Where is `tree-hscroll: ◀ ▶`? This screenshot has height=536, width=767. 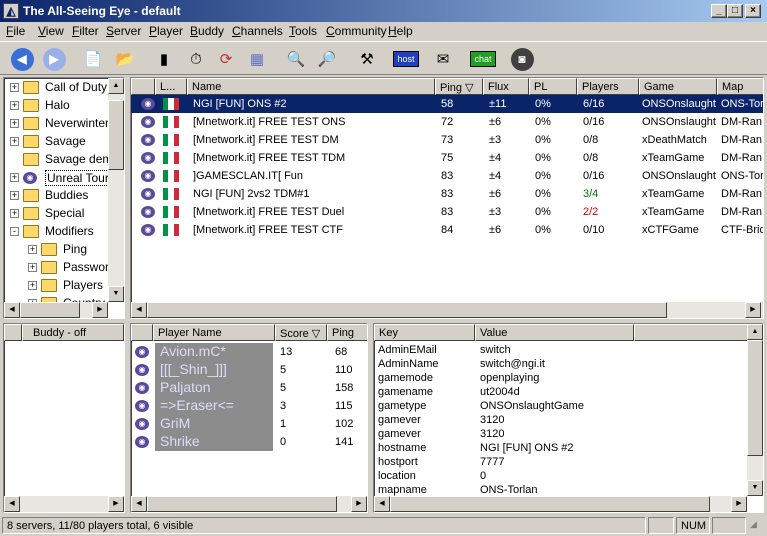 tree-hscroll: ◀ ▶ is located at coordinates (56, 310).